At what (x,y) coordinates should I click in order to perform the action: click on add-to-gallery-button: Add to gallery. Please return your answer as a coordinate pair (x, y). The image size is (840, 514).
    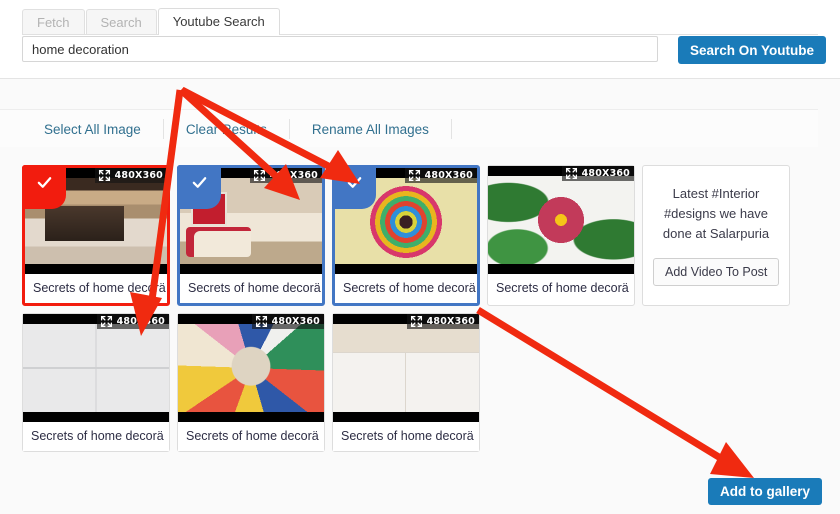
    Looking at the image, I should click on (764, 491).